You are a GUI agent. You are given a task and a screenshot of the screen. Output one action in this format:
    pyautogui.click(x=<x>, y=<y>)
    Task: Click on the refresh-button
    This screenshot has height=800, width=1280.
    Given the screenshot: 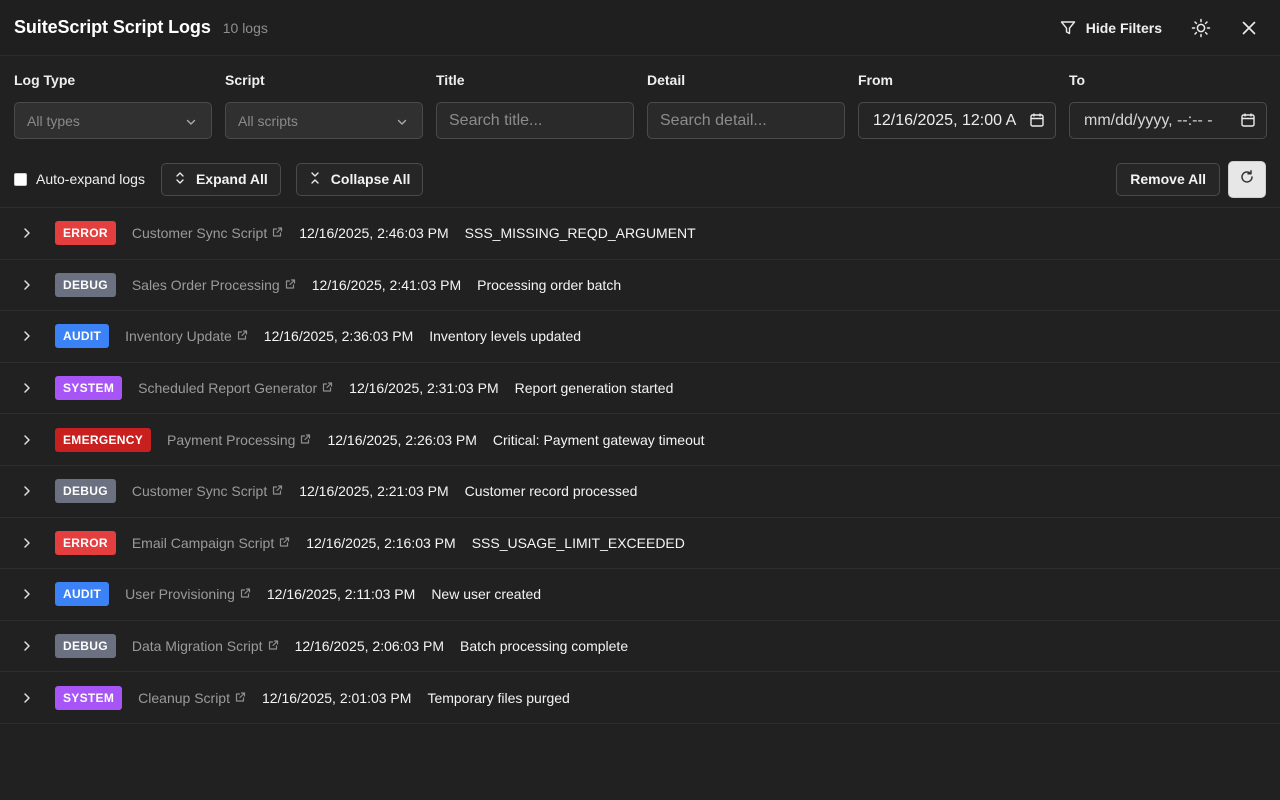 What is the action you would take?
    pyautogui.click(x=1247, y=179)
    